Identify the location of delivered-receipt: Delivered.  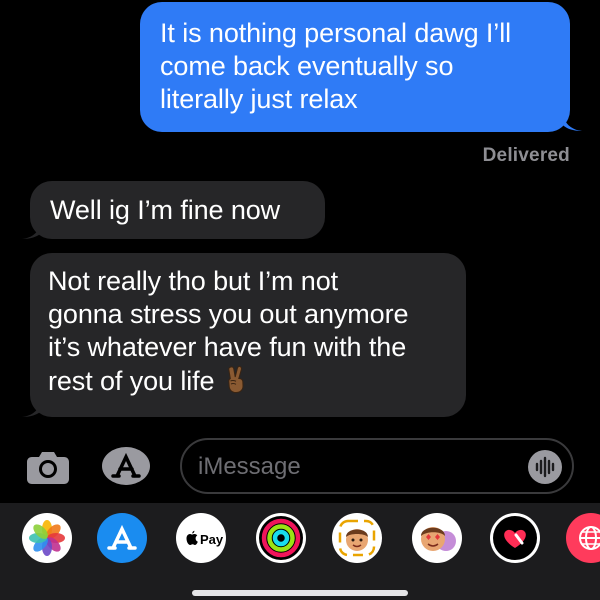
(526, 155).